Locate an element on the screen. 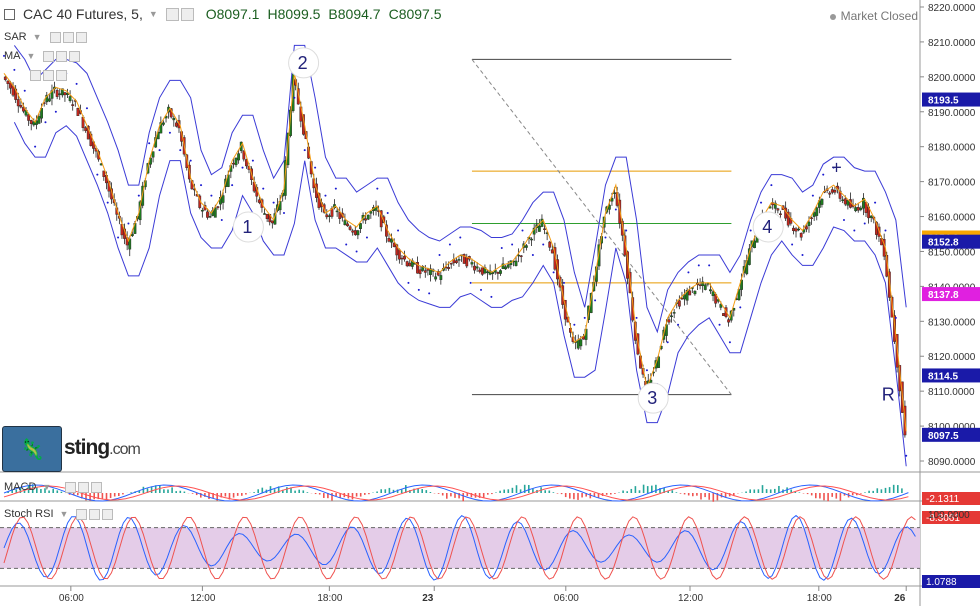  wave-label: 2 is located at coordinates (303, 63).